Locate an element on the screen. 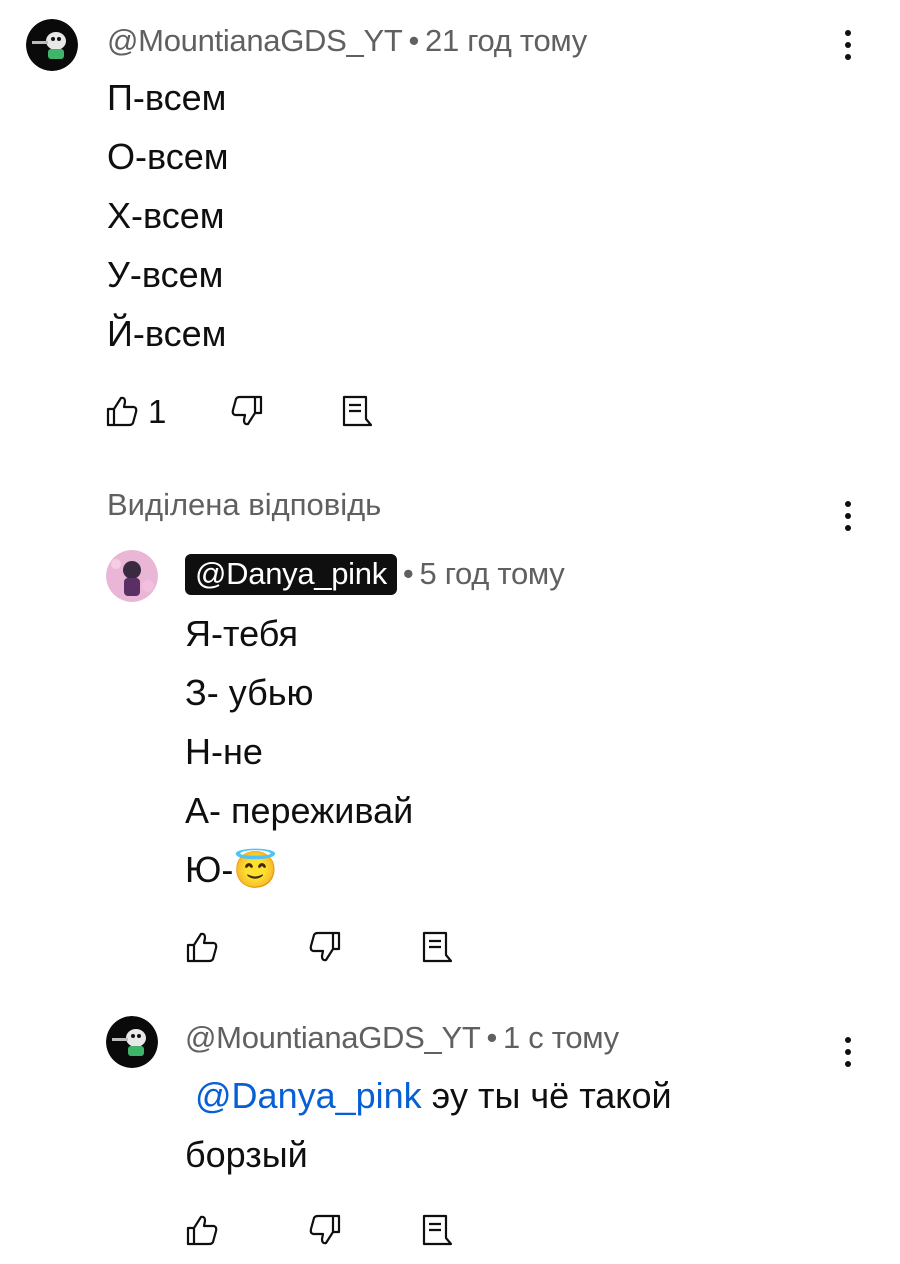 The width and height of the screenshot is (900, 1264). comment-text: @Danya_pink эу ты чё такой борзый is located at coordinates (428, 1125).